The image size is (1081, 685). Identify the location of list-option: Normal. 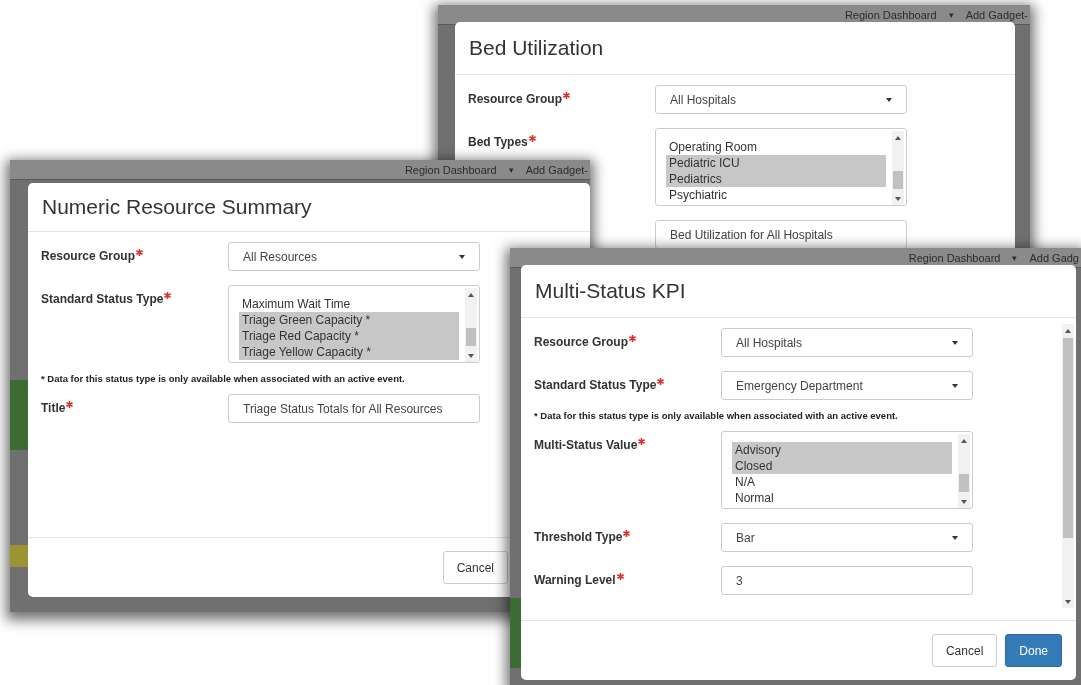
(842, 498).